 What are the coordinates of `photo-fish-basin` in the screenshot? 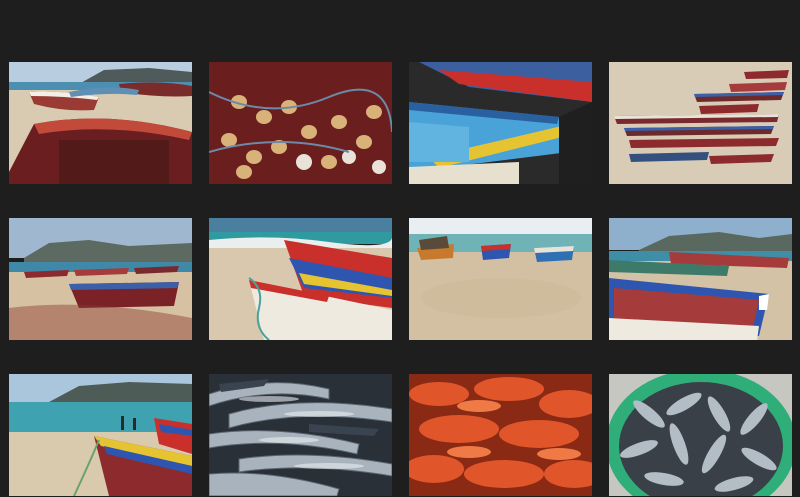 It's located at (700, 435).